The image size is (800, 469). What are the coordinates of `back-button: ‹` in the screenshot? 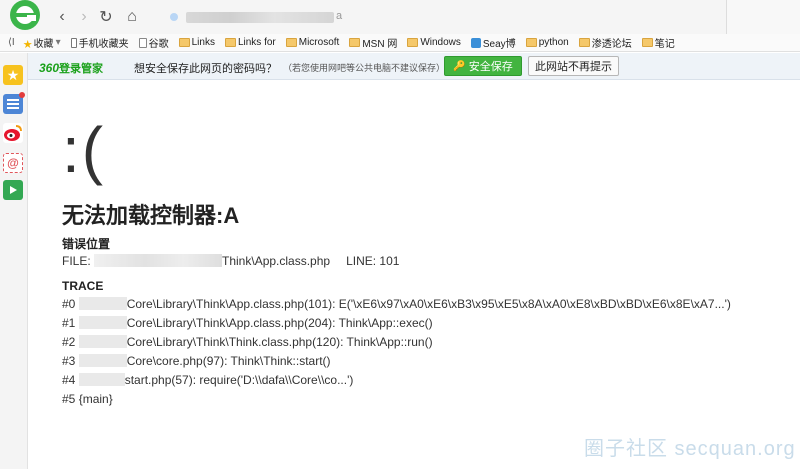 It's located at (62, 17).